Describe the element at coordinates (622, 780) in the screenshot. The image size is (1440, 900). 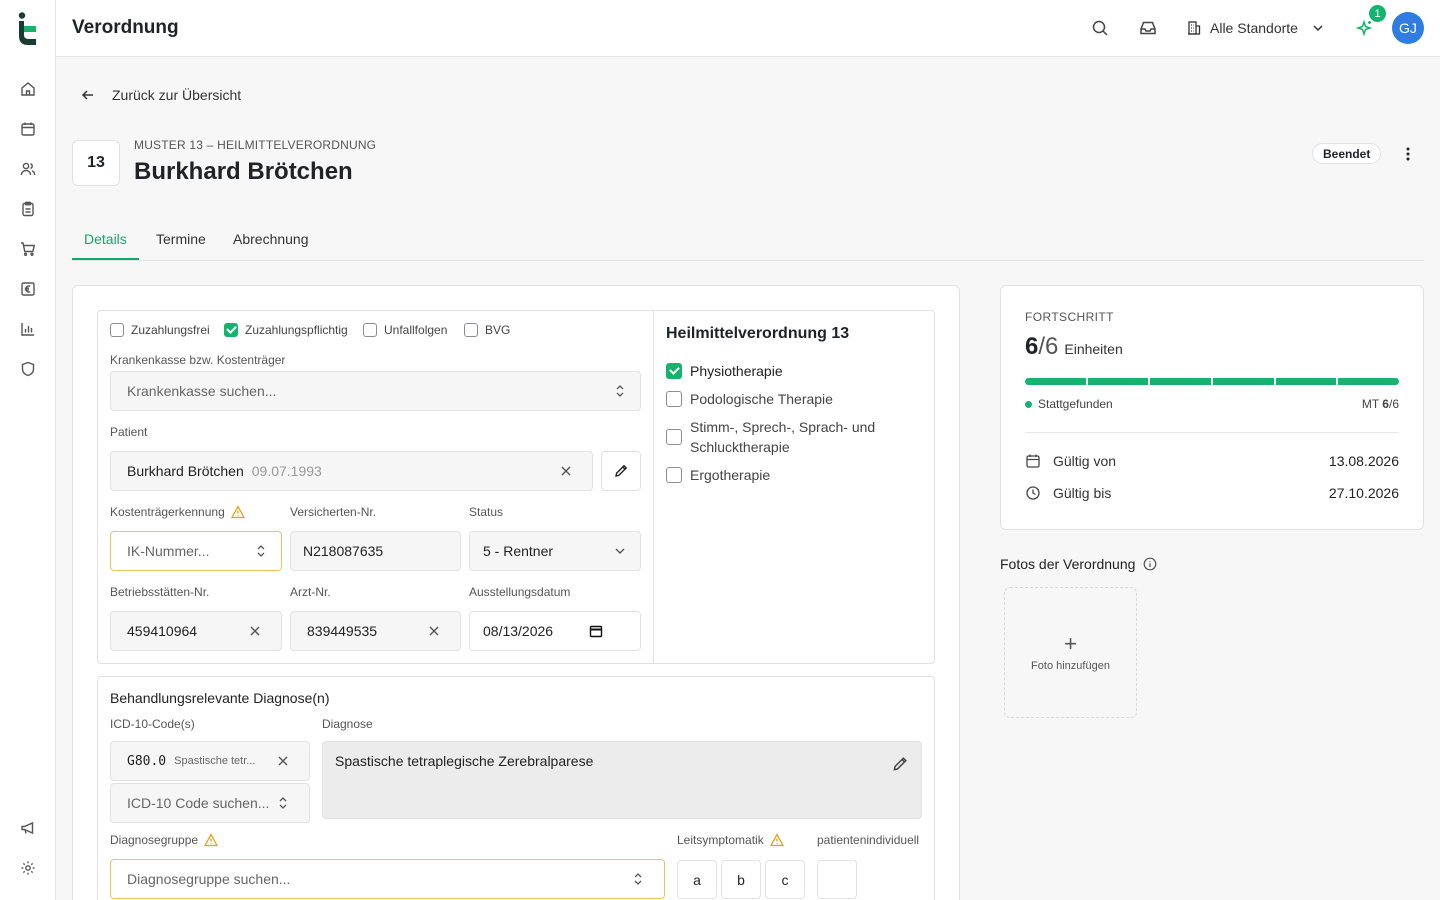
I see `diagnosis-textarea: Spastische tetraplegische Zerebralparese` at that location.